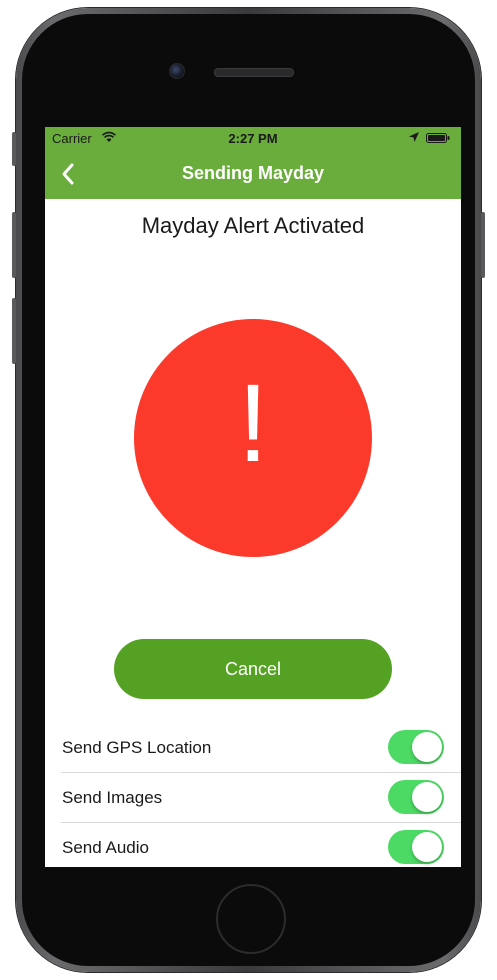 The image size is (497, 980). What do you see at coordinates (483, 245) in the screenshot?
I see `power-button` at bounding box center [483, 245].